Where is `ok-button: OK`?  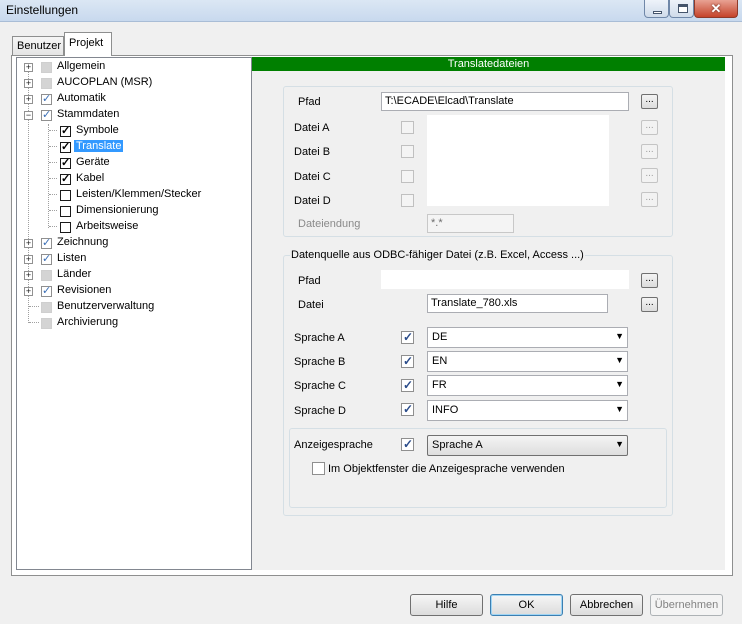
ok-button: OK is located at coordinates (526, 605).